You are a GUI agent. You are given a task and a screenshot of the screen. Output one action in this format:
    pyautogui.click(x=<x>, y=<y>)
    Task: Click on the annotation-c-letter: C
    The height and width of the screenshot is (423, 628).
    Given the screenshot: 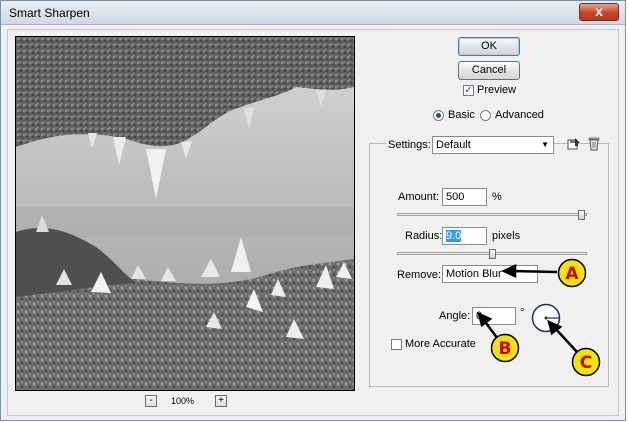 What is the action you would take?
    pyautogui.click(x=586, y=363)
    